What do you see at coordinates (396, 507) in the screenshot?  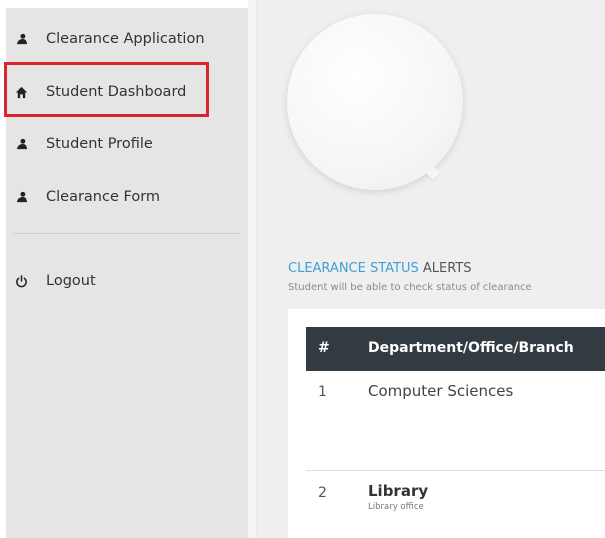 I see `row-department-sub: Library office` at bounding box center [396, 507].